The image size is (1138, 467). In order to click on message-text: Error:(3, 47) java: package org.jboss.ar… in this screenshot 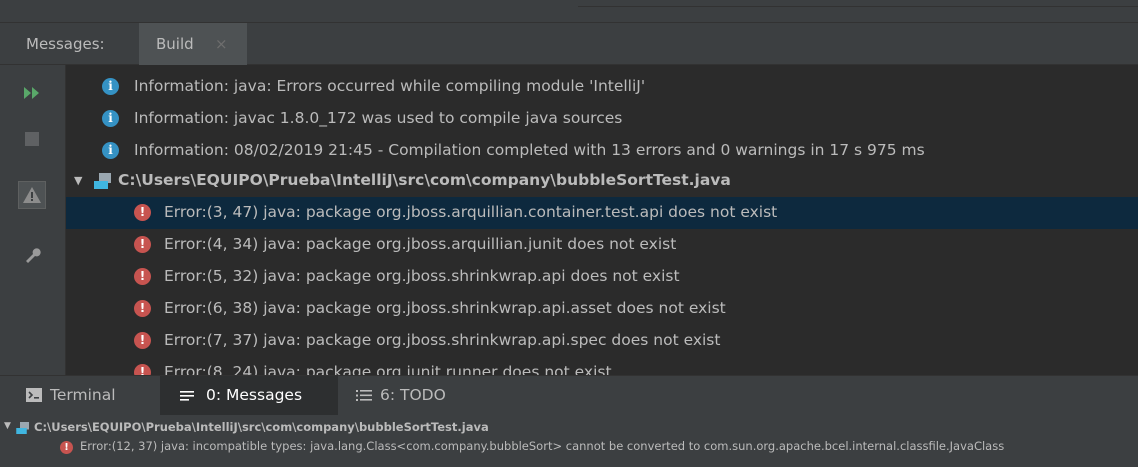, I will do `click(471, 212)`.